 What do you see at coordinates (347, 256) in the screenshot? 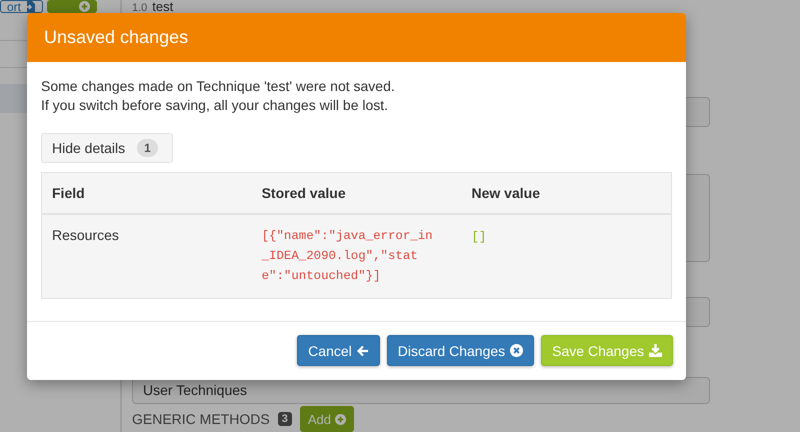
I see `stored-value-cell-text: [{"name":"java_error_in_IDEA_2090.log","state":"untouched"}]` at bounding box center [347, 256].